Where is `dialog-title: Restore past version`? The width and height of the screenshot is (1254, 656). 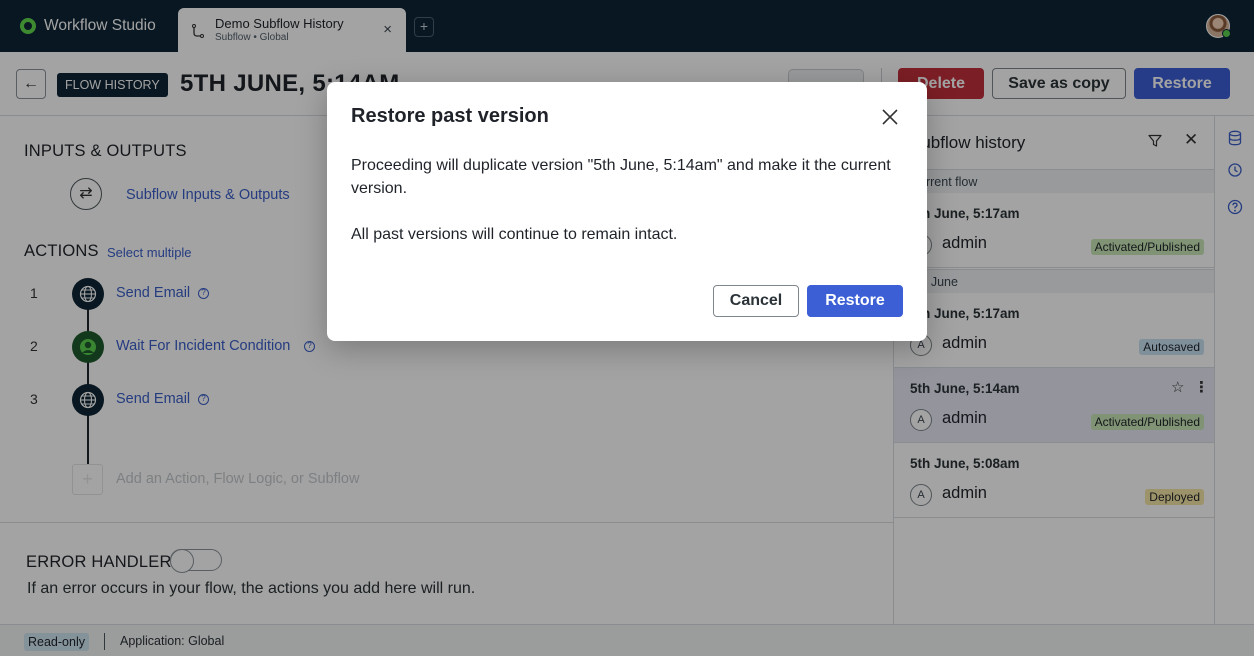
dialog-title: Restore past version is located at coordinates (450, 116).